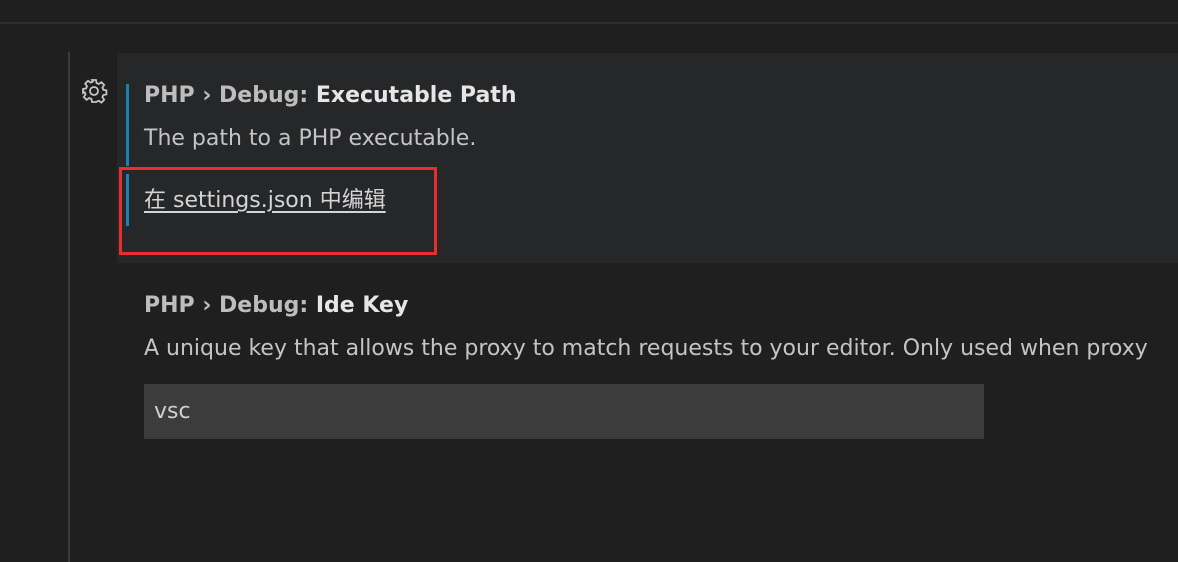 The width and height of the screenshot is (1178, 562). What do you see at coordinates (564, 411) in the screenshot?
I see `ide-key-input` at bounding box center [564, 411].